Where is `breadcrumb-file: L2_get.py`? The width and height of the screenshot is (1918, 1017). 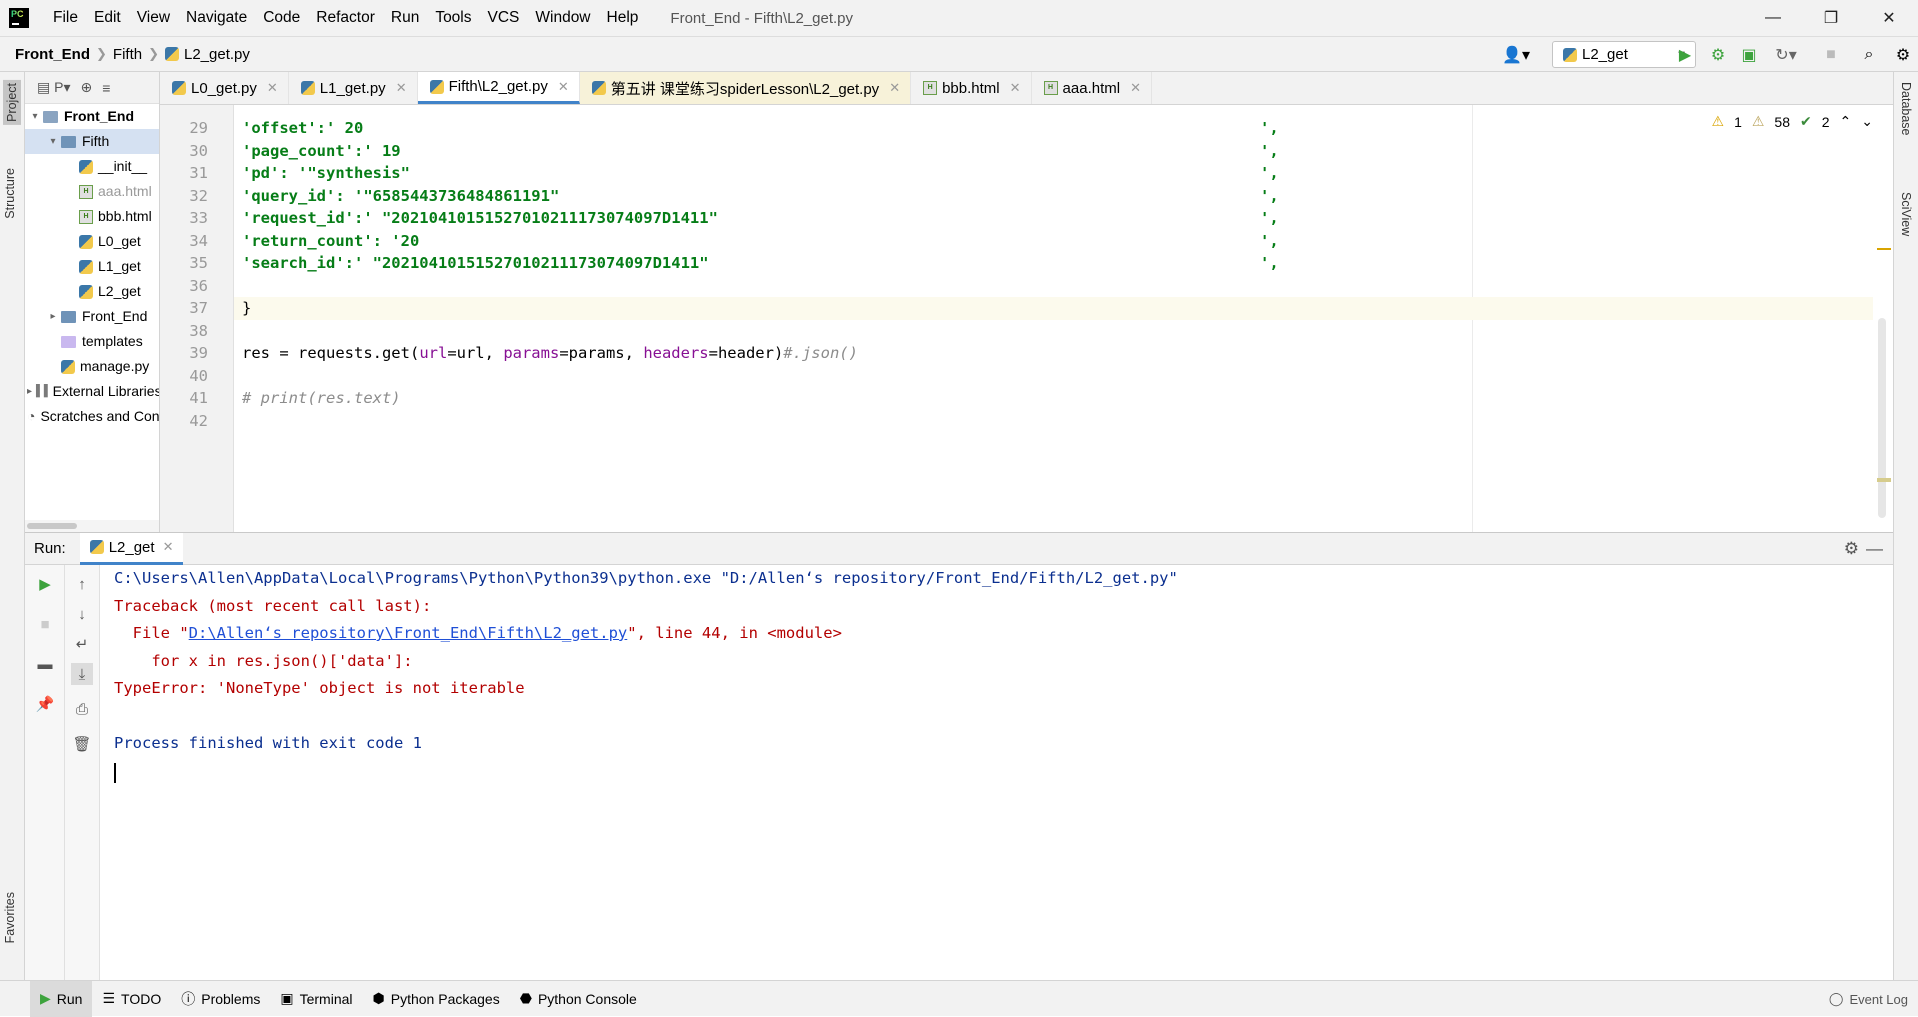
breadcrumb-file: L2_get.py is located at coordinates (207, 54).